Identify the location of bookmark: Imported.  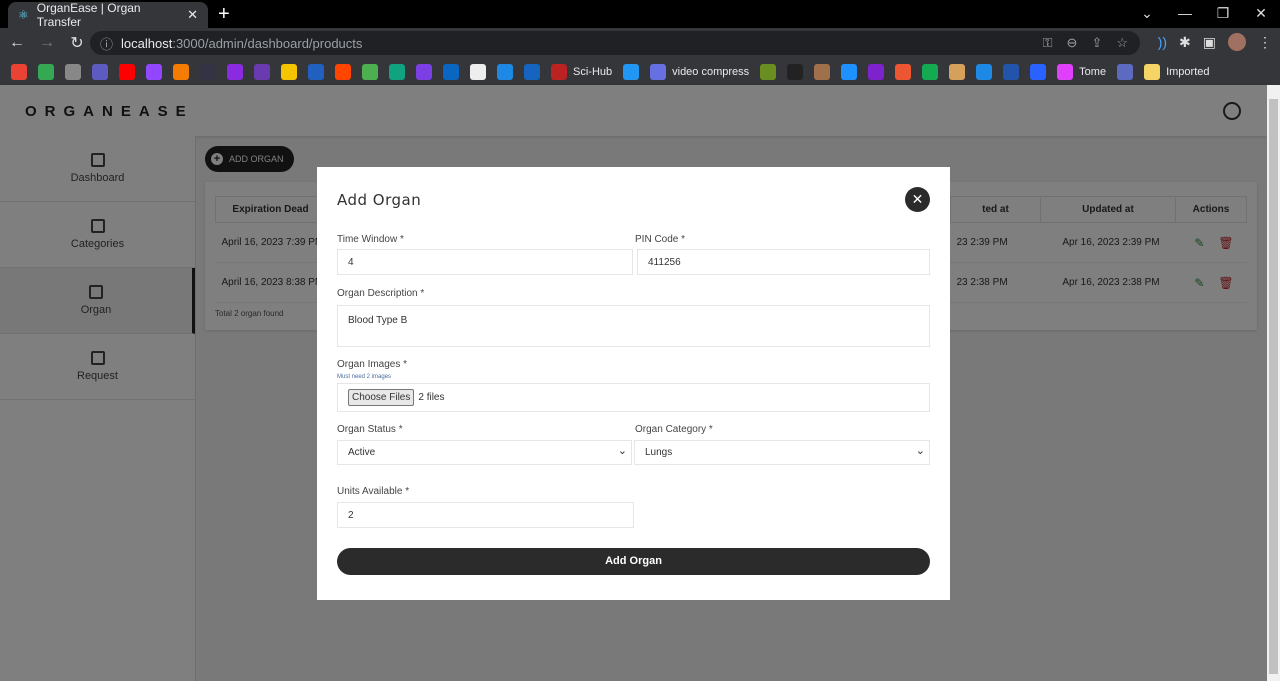
(1177, 71).